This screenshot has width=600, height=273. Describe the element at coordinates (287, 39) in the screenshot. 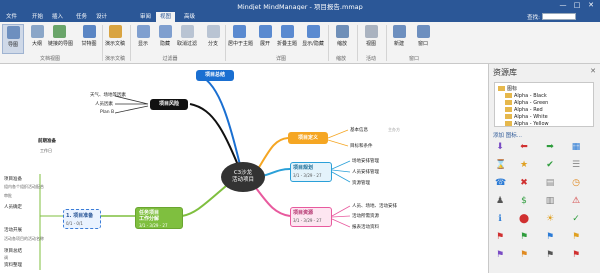

I see `collapse-topic-button: 折叠主题` at that location.